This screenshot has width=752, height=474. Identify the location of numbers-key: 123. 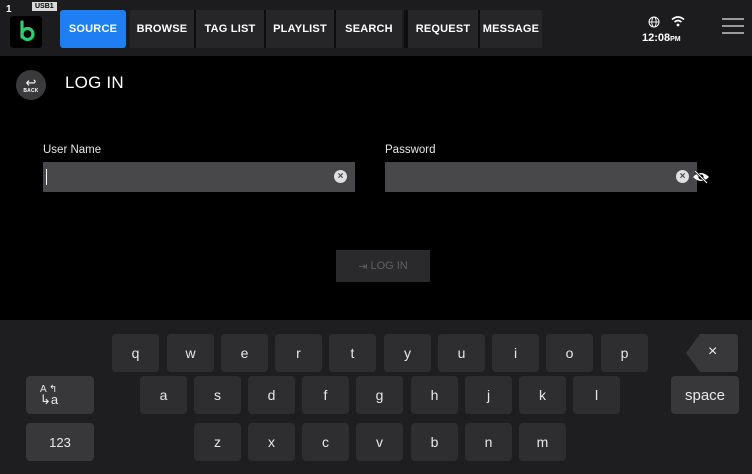
(60, 442).